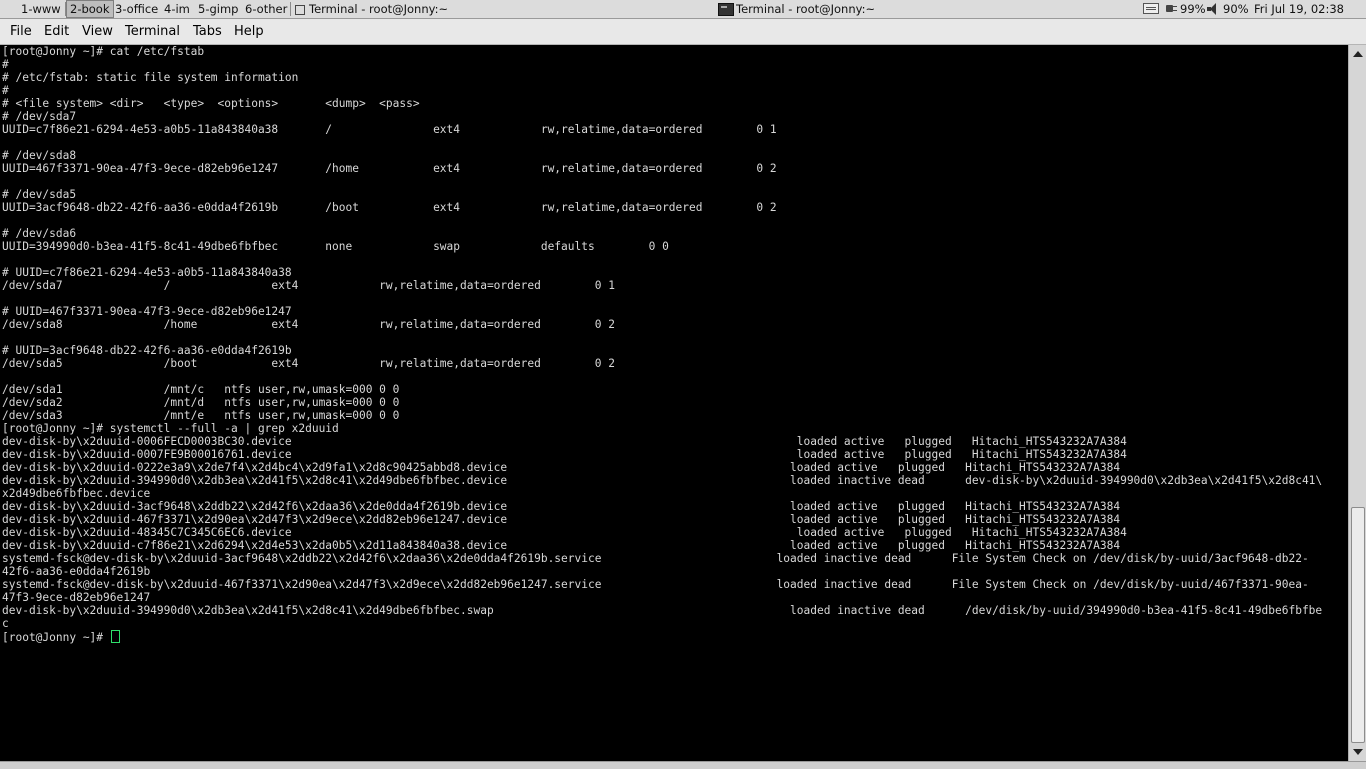 The image size is (1366, 769). What do you see at coordinates (207, 31) in the screenshot?
I see `menu-tabs: Tabs` at bounding box center [207, 31].